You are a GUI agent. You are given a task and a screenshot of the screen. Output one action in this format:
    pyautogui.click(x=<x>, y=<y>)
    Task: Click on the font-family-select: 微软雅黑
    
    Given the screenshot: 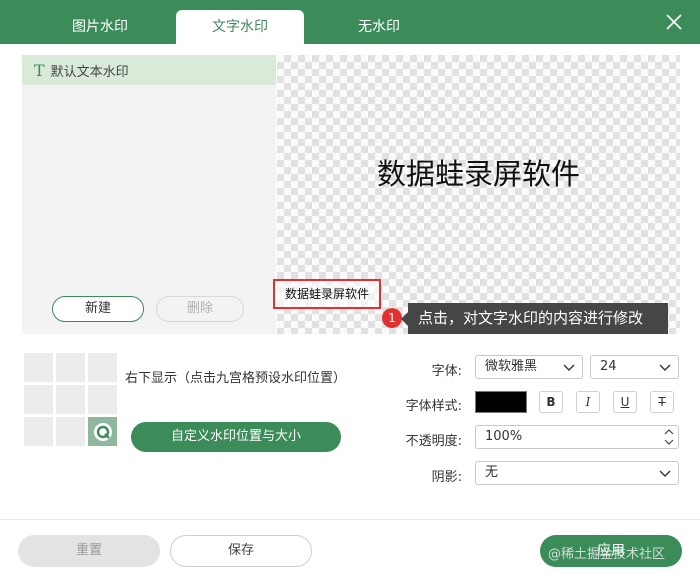 What is the action you would take?
    pyautogui.click(x=529, y=367)
    